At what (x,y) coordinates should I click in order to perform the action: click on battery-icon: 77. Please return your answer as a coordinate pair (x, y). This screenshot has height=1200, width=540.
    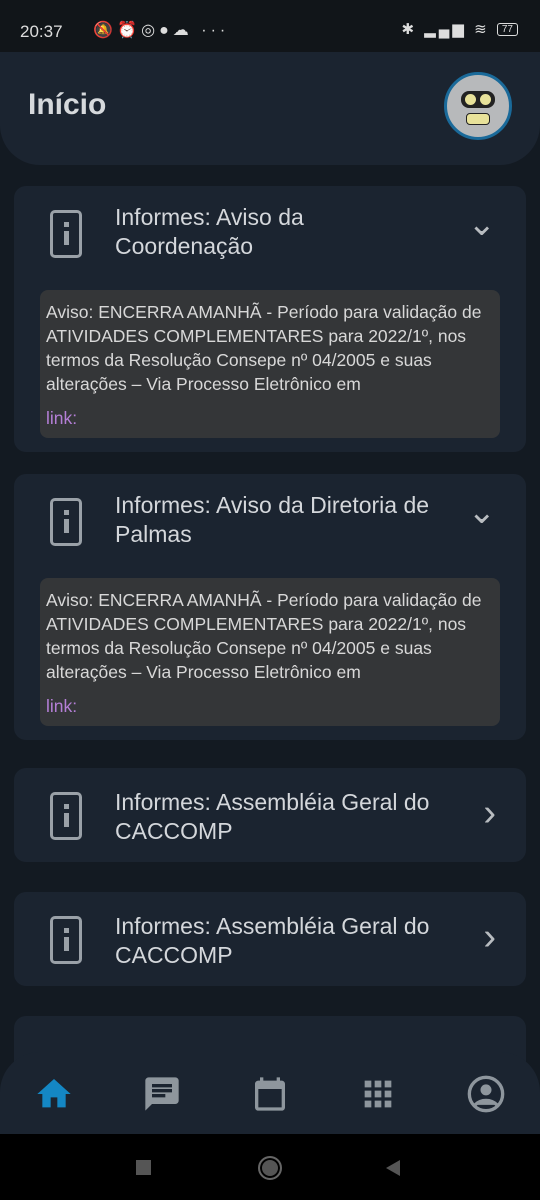
    Looking at the image, I should click on (507, 29).